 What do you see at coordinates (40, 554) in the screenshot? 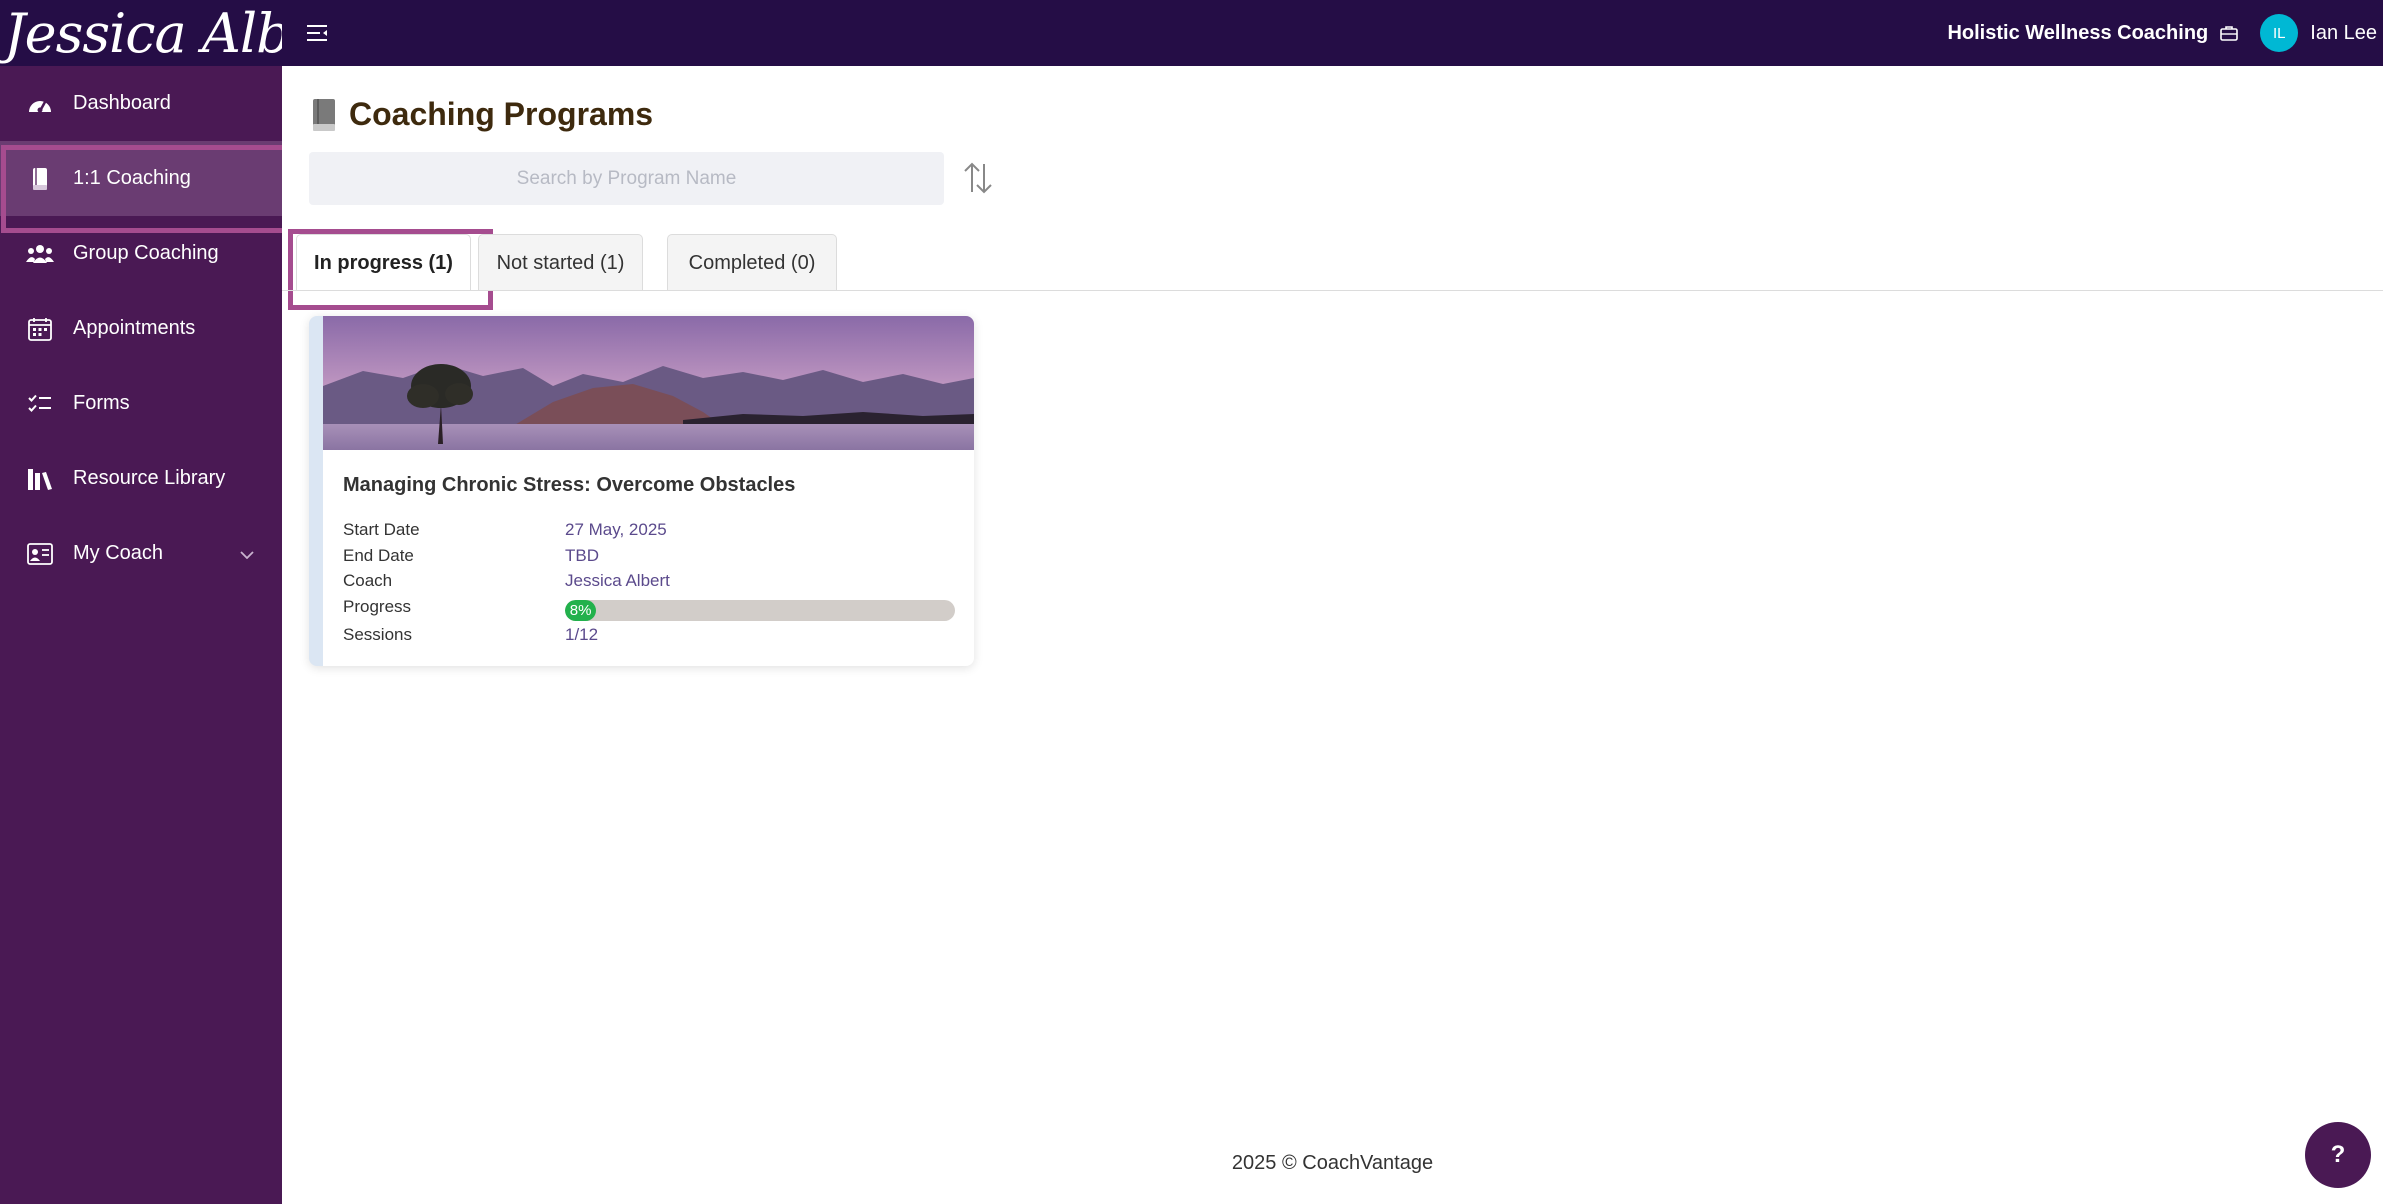
I see `coach-icon` at bounding box center [40, 554].